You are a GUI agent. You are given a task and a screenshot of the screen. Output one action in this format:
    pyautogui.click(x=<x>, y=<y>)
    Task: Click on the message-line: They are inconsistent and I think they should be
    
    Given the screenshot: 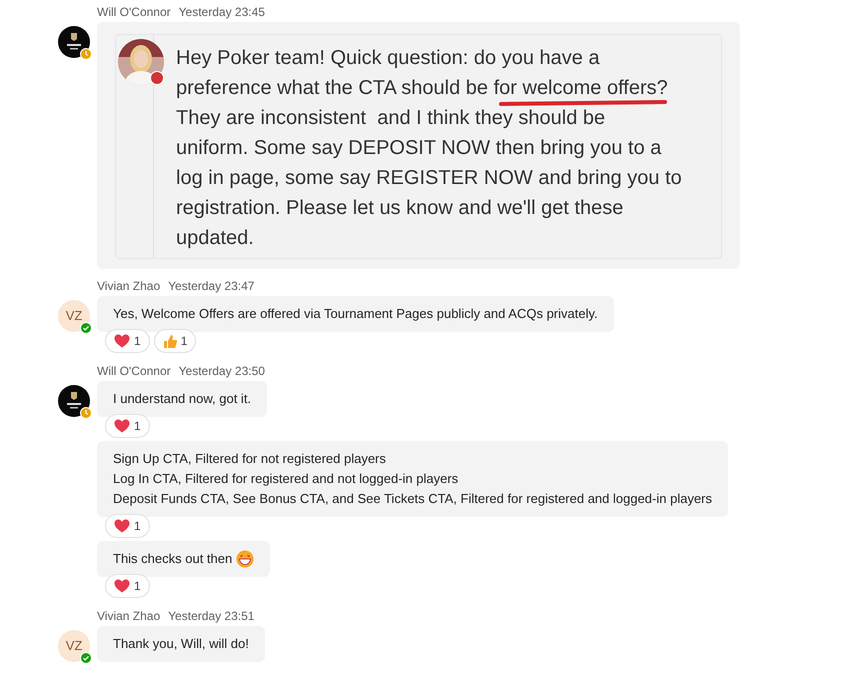 What is the action you would take?
    pyautogui.click(x=391, y=118)
    